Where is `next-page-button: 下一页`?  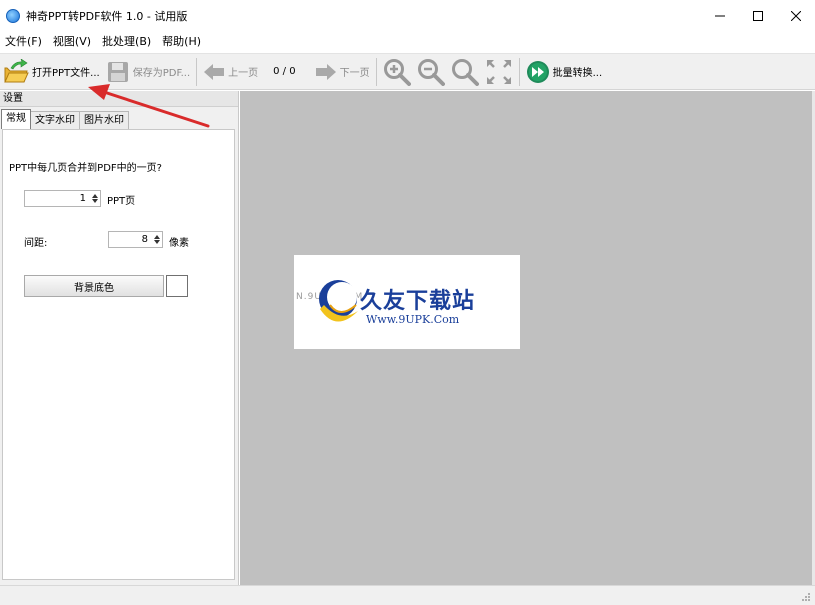
next-page-button: 下一页 is located at coordinates (342, 72).